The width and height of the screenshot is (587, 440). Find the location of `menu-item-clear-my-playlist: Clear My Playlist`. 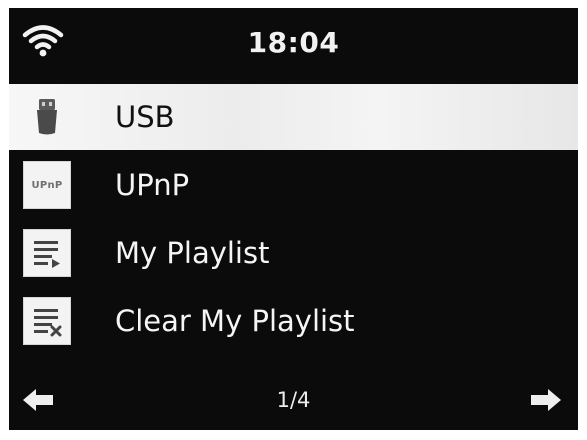

menu-item-clear-my-playlist: Clear My Playlist is located at coordinates (293, 321).